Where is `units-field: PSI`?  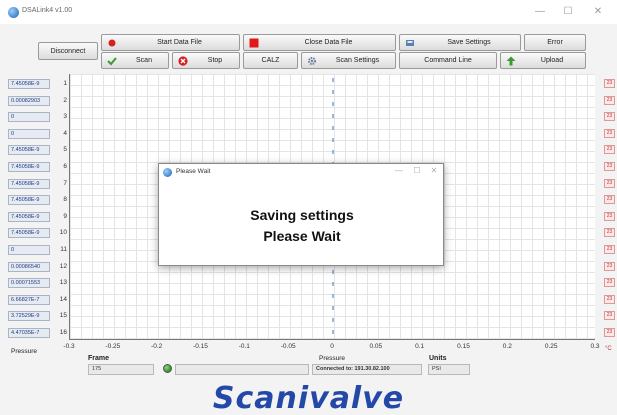
units-field: PSI is located at coordinates (449, 369).